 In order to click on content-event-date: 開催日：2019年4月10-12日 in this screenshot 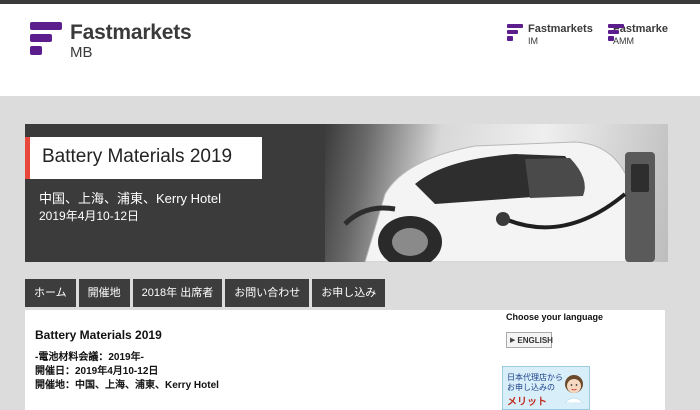, I will do `click(97, 371)`.